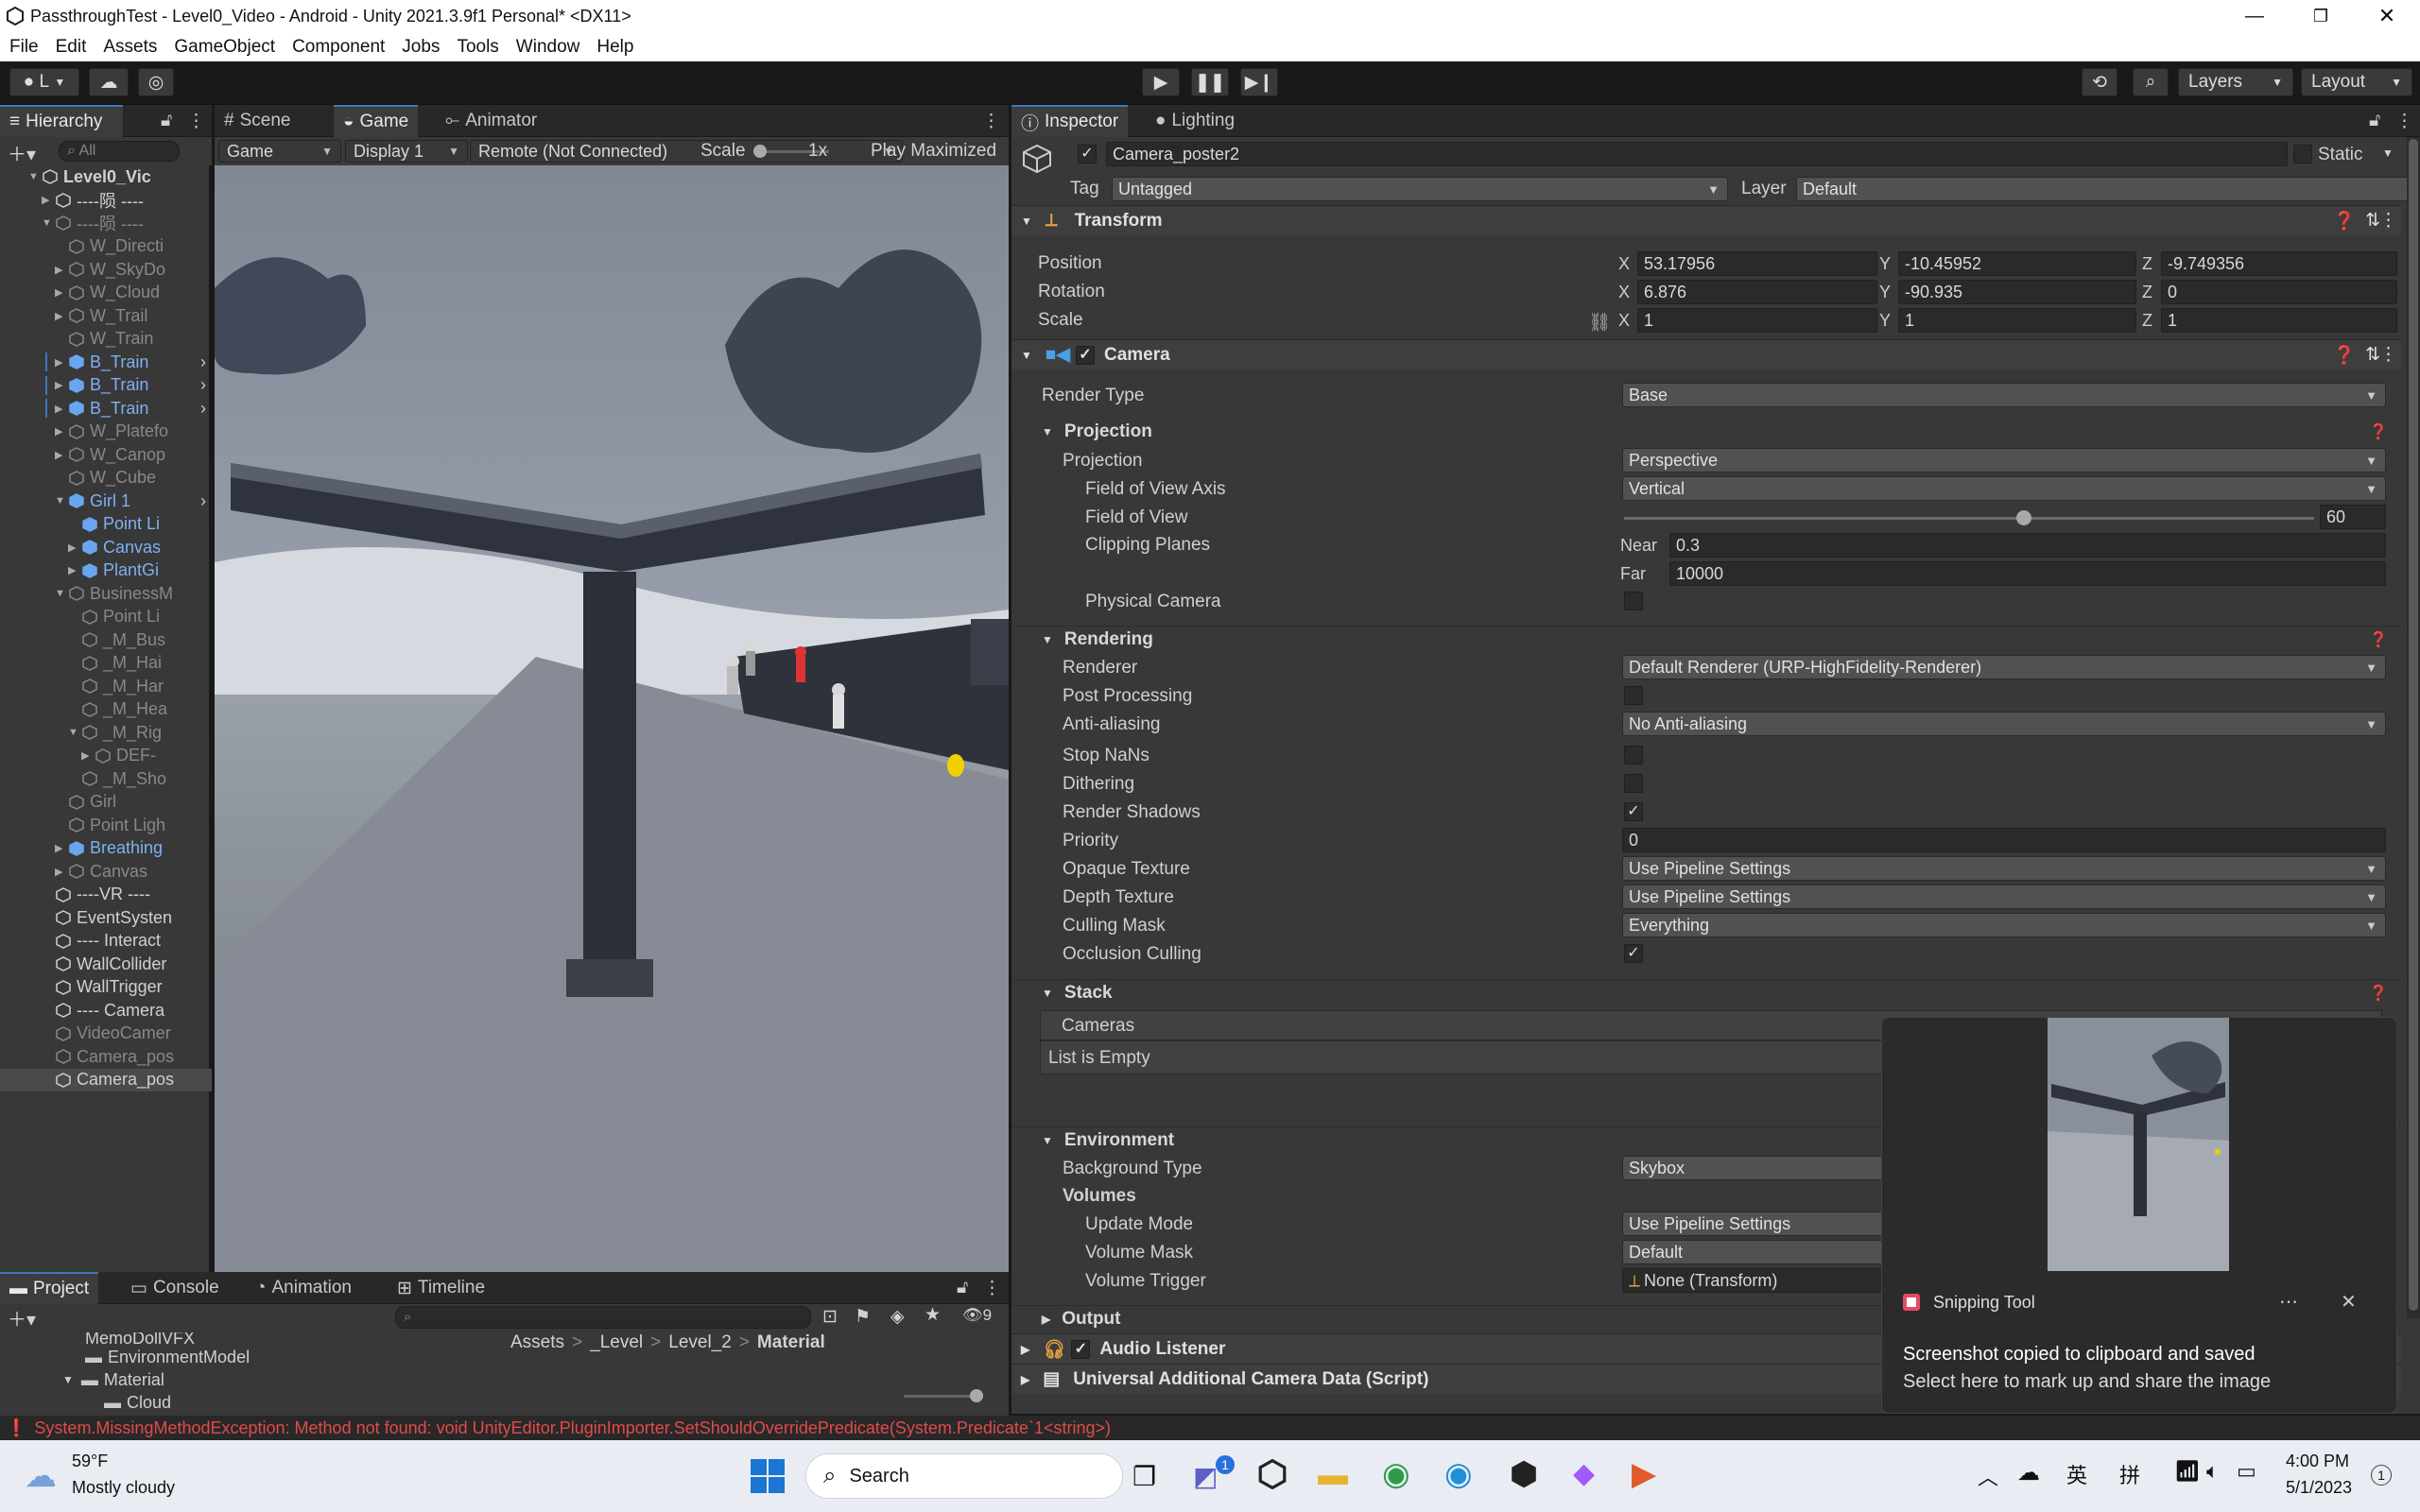 This screenshot has height=1512, width=2420. I want to click on hierarchy-item: ▶ Breathing, so click(106, 848).